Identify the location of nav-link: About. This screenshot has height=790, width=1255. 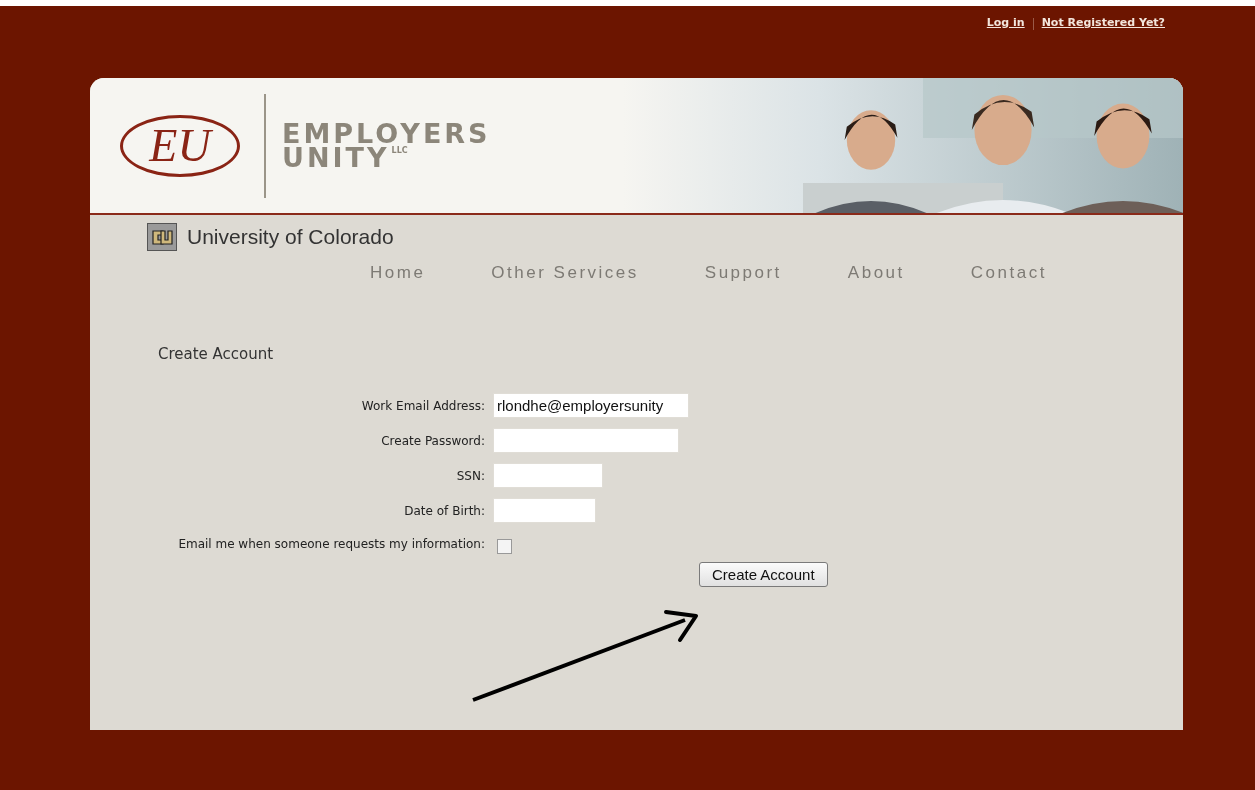
(876, 273).